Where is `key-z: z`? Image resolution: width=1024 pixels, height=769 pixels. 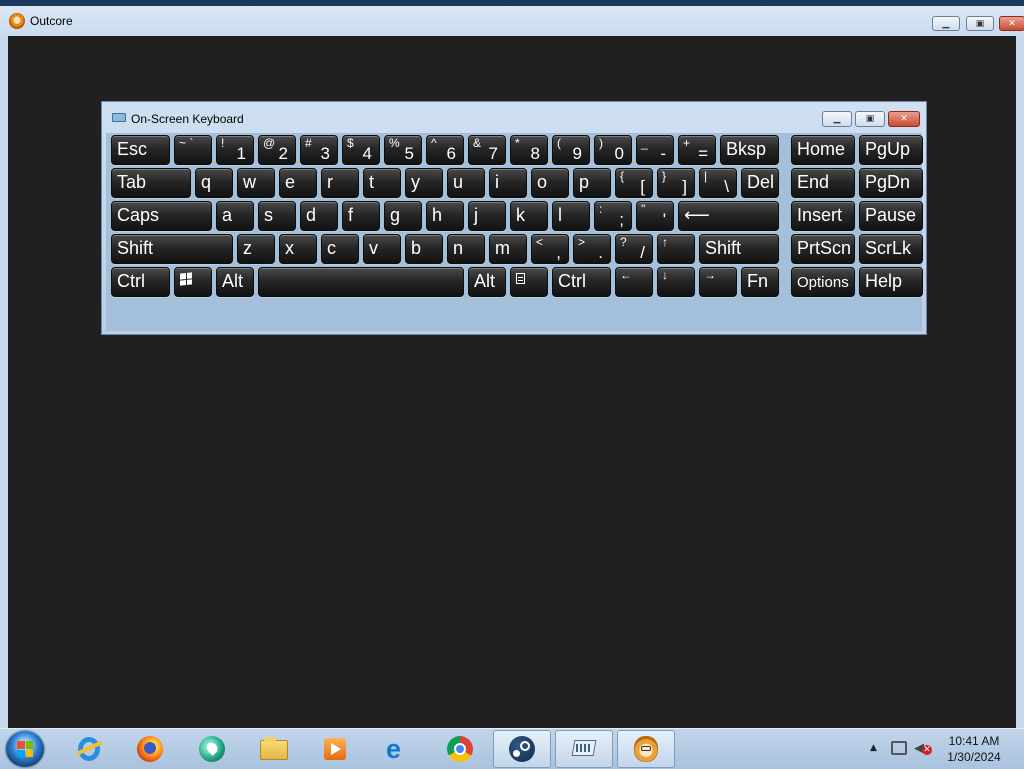 key-z: z is located at coordinates (256, 249).